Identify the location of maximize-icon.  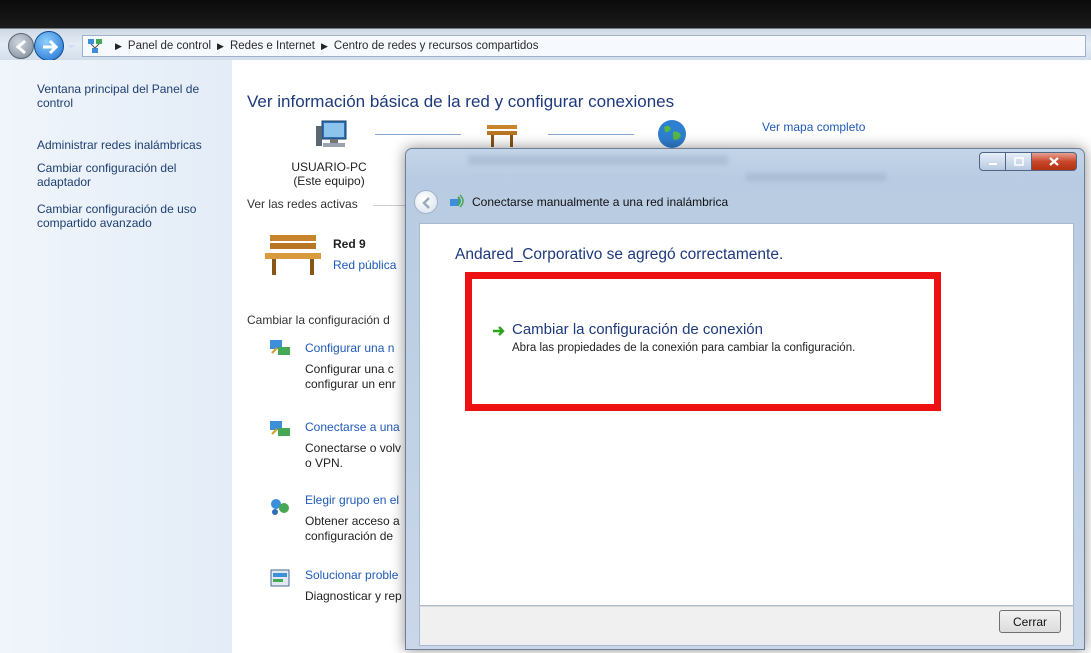
(1018, 161).